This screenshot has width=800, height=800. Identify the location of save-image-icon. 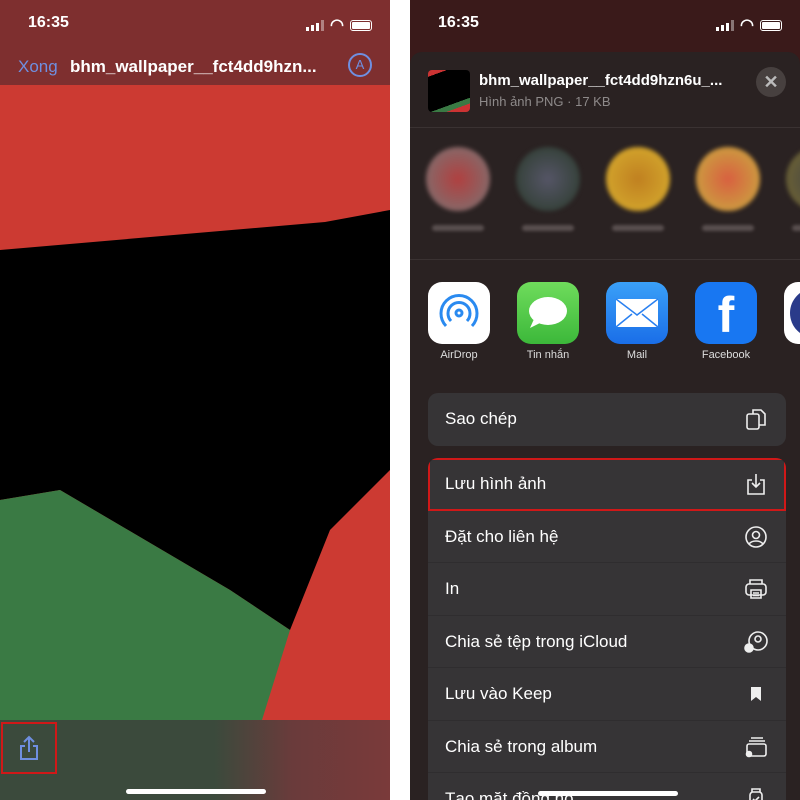
(756, 484).